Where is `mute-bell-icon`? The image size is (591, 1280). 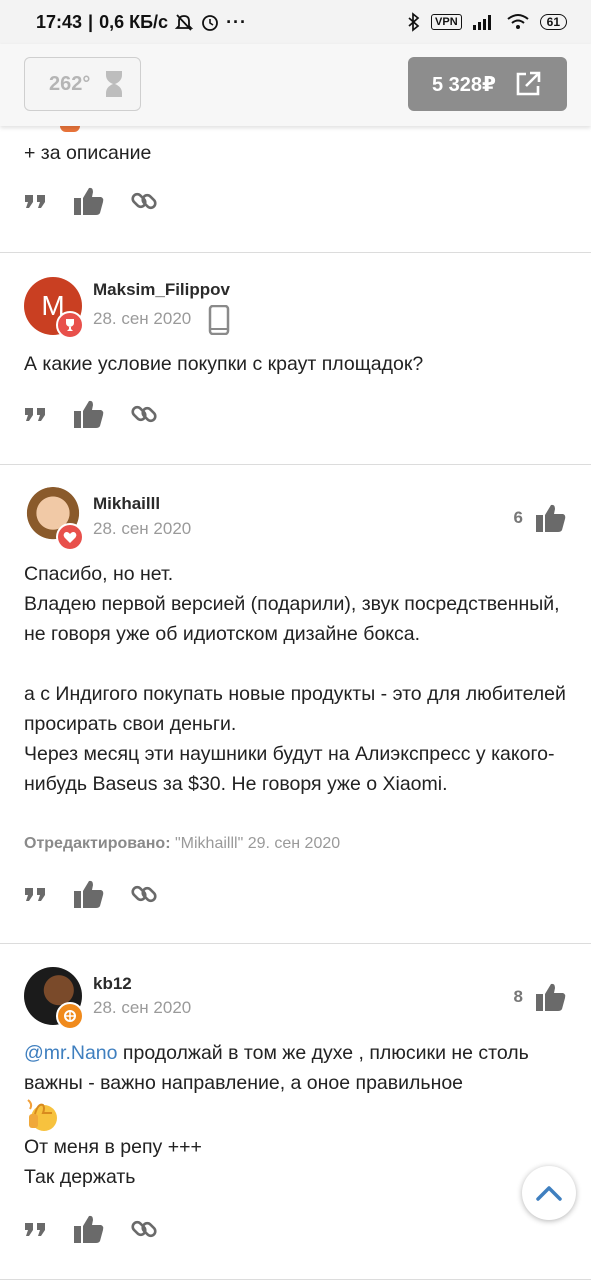
mute-bell-icon is located at coordinates (184, 22).